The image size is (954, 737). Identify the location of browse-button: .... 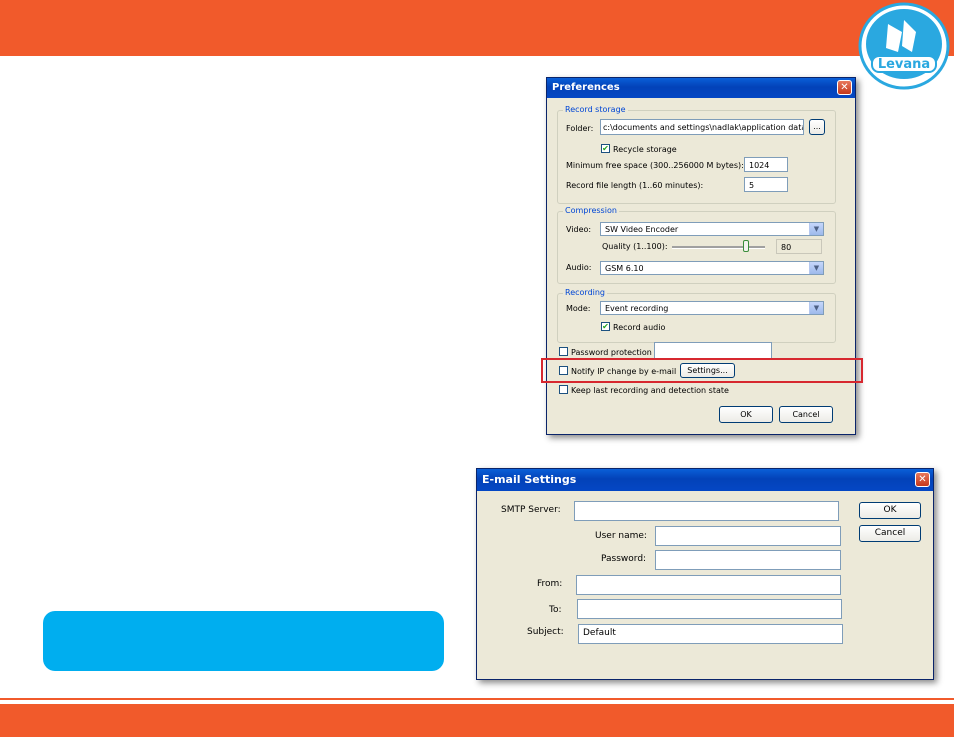
(817, 127).